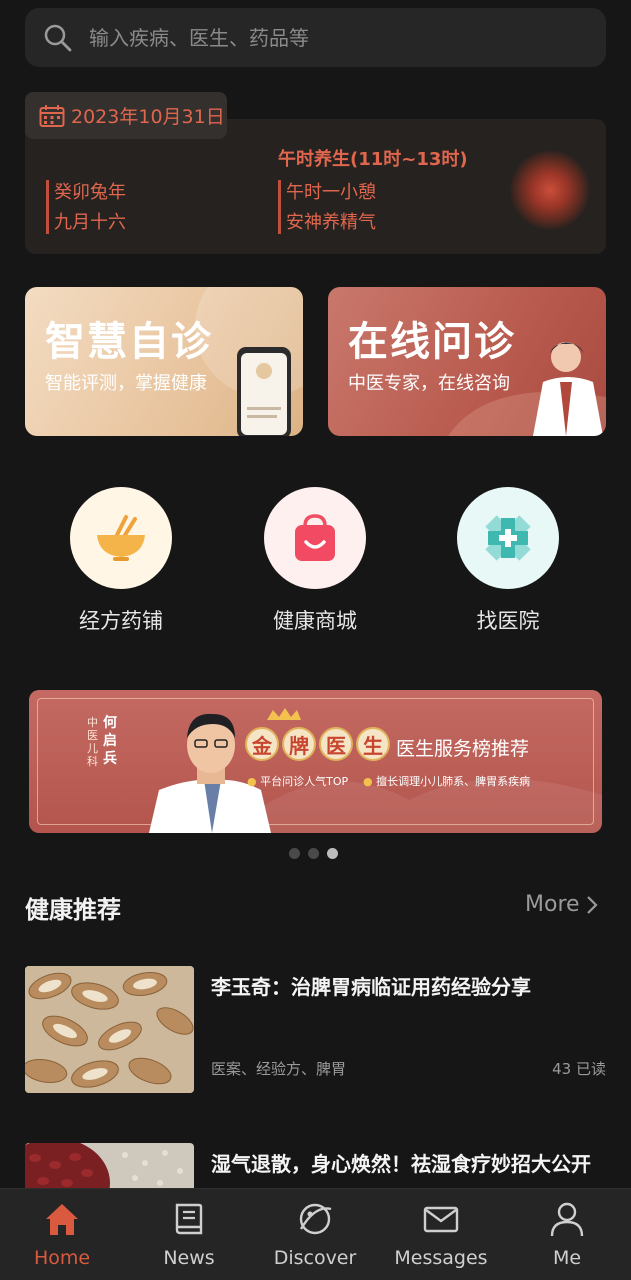 The width and height of the screenshot is (631, 1280). Describe the element at coordinates (401, 1164) in the screenshot. I see `article-title: 湿气退散，身心焕然！祛湿食疗妙招大公开` at that location.